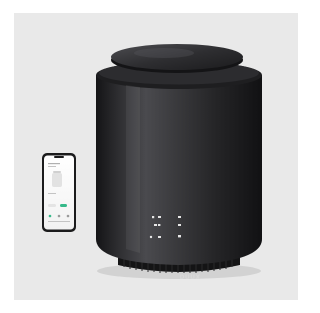 This screenshot has height=313, width=320. What do you see at coordinates (63, 205) in the screenshot?
I see `app-toggle` at bounding box center [63, 205].